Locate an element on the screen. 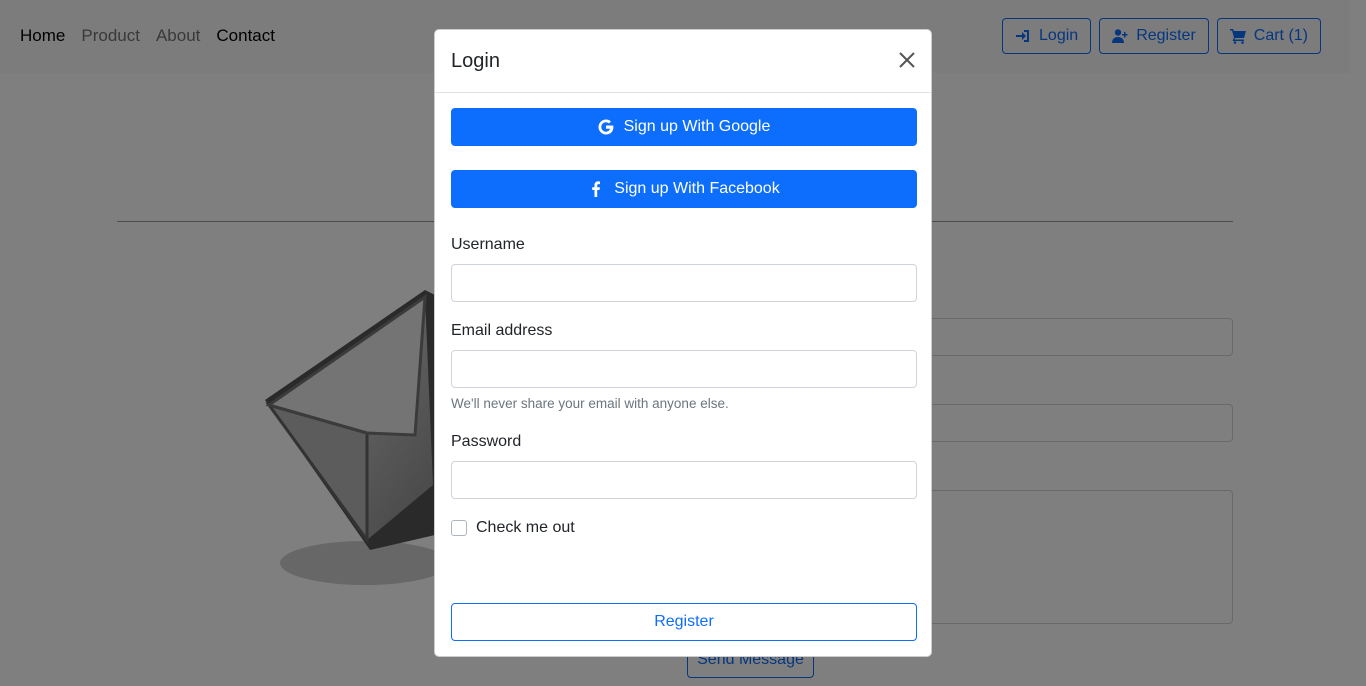  password-input is located at coordinates (684, 480).